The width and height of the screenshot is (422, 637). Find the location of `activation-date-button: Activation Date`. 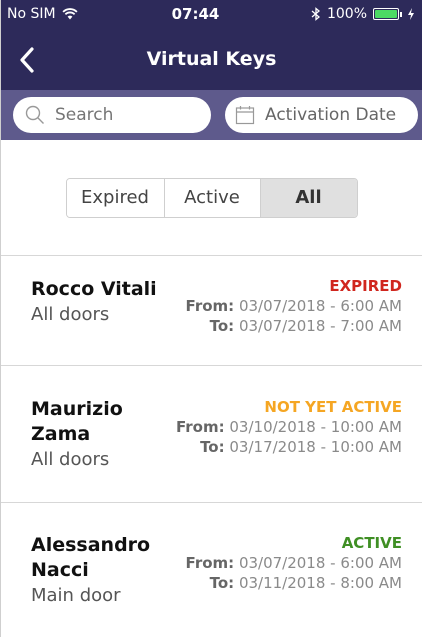

activation-date-button: Activation Date is located at coordinates (321, 115).